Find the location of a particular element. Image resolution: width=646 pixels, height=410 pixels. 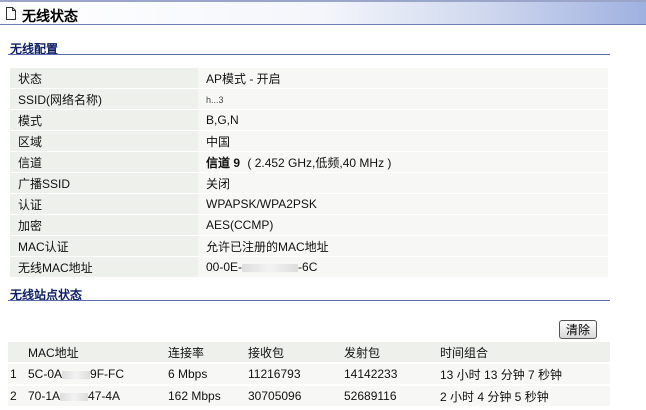

column-header-tx: 发射包 is located at coordinates (362, 352).